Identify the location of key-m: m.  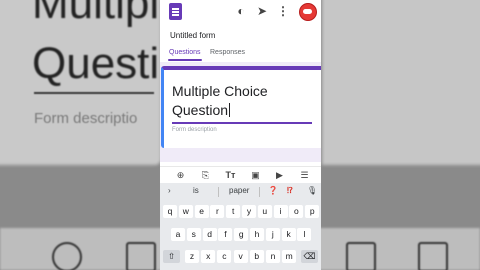
(289, 256).